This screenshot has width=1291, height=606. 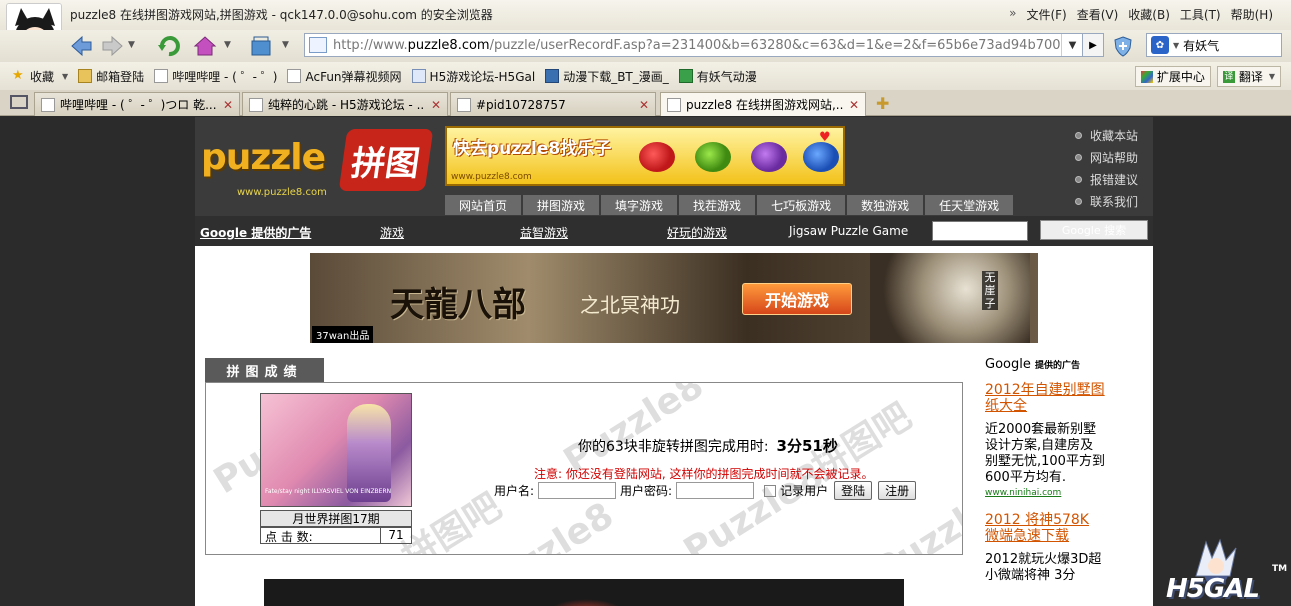 What do you see at coordinates (344, 76) in the screenshot?
I see `bookmark-acfun: AcFun弹幕视频网` at bounding box center [344, 76].